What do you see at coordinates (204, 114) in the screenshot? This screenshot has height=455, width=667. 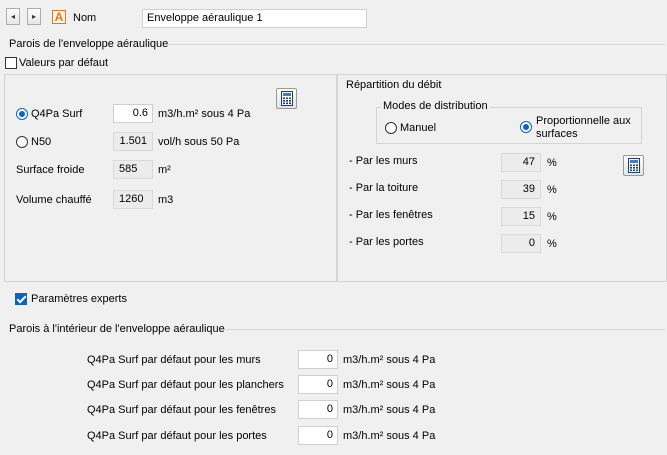 I see `q4pa-unit: m3/h.m² sous 4 Pa` at bounding box center [204, 114].